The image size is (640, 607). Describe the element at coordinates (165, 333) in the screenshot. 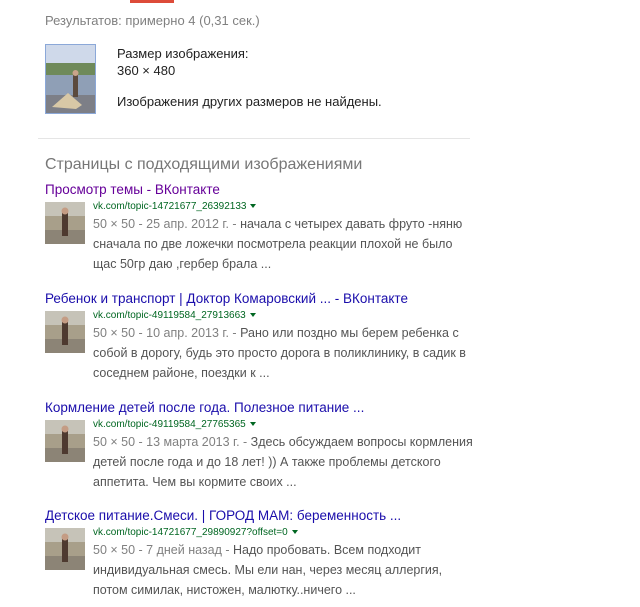

I see `result-meta: 50 × 50 - 10 апр. 2013 г. -` at that location.